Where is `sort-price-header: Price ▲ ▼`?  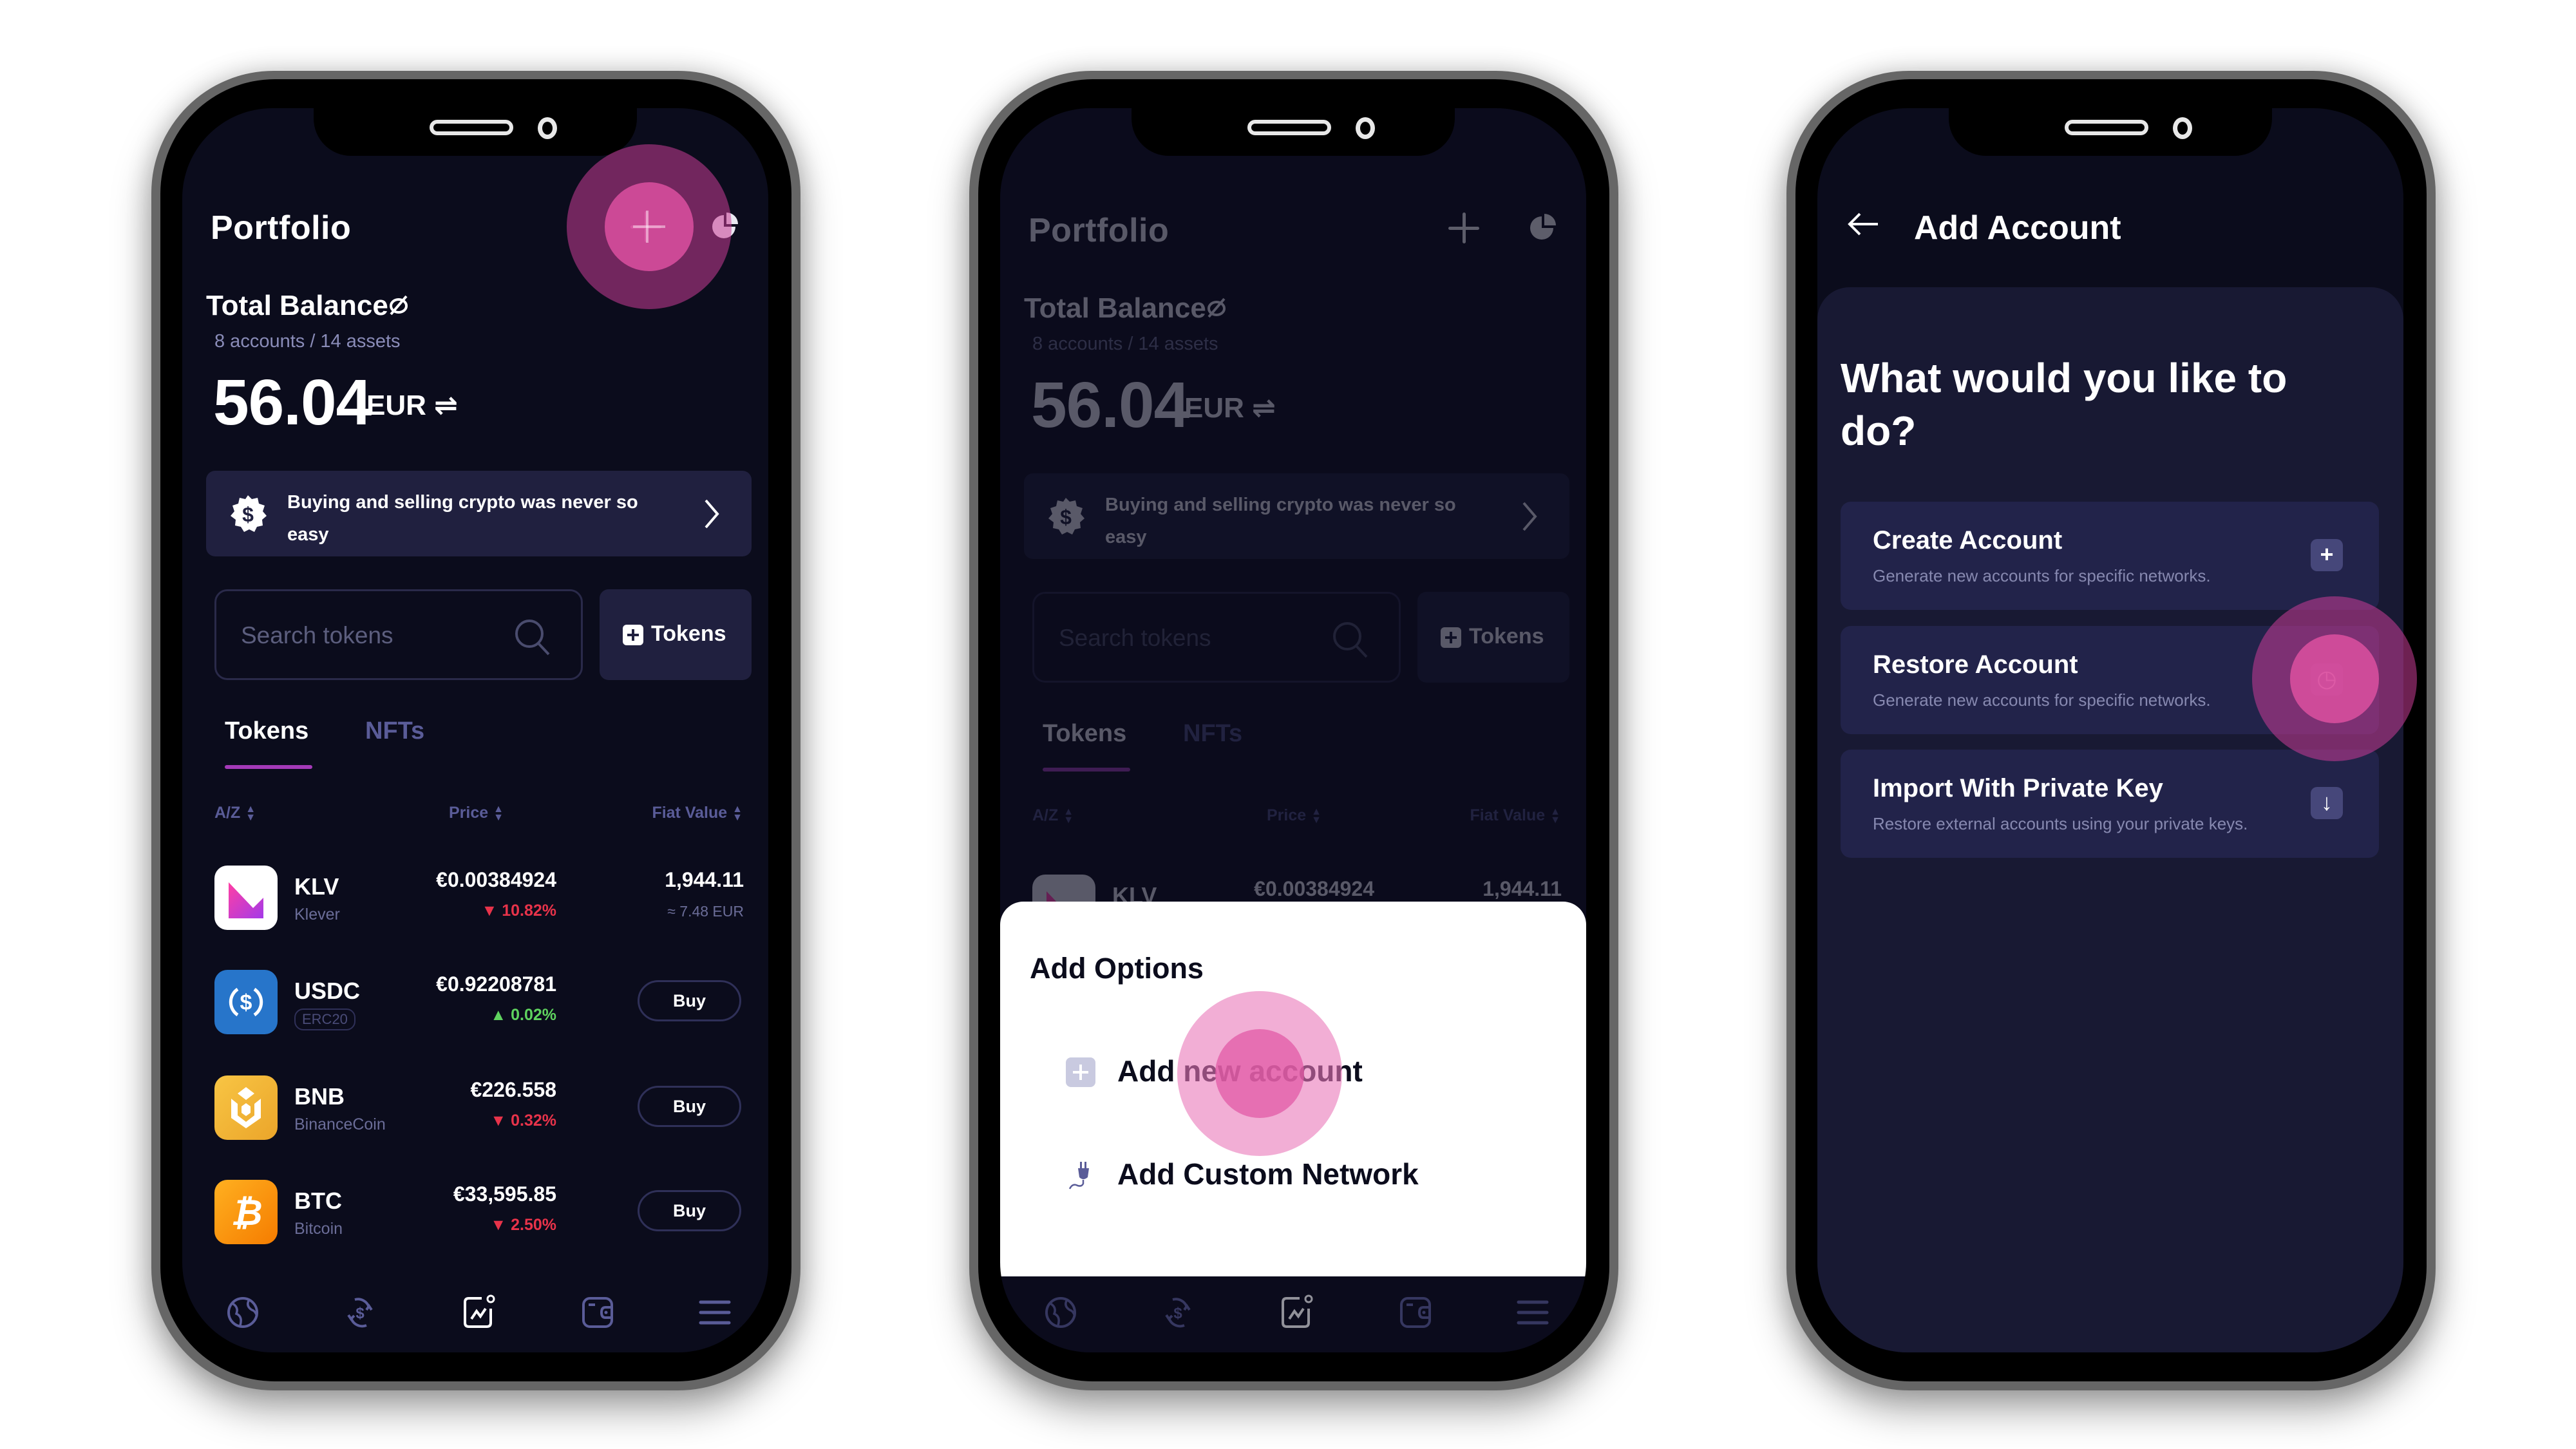
sort-price-header: Price ▲ ▼ is located at coordinates (477, 814).